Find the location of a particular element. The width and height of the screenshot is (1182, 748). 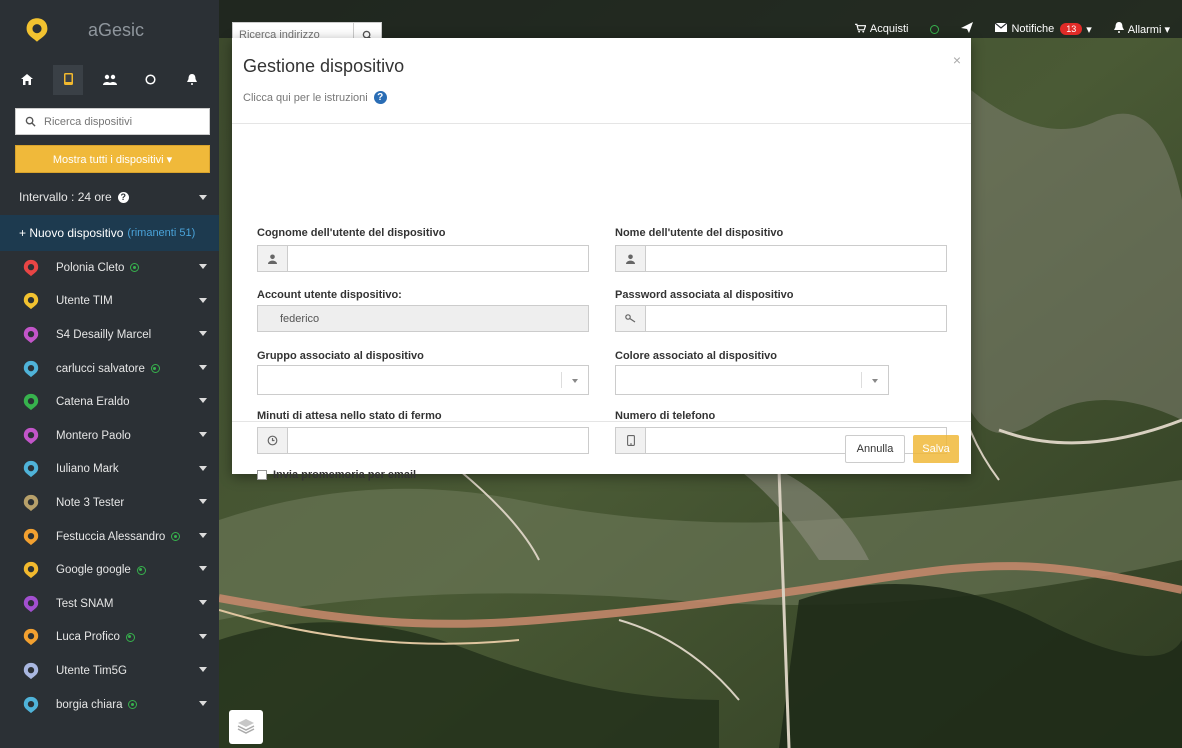

device-name: Utente TIM is located at coordinates (84, 301).